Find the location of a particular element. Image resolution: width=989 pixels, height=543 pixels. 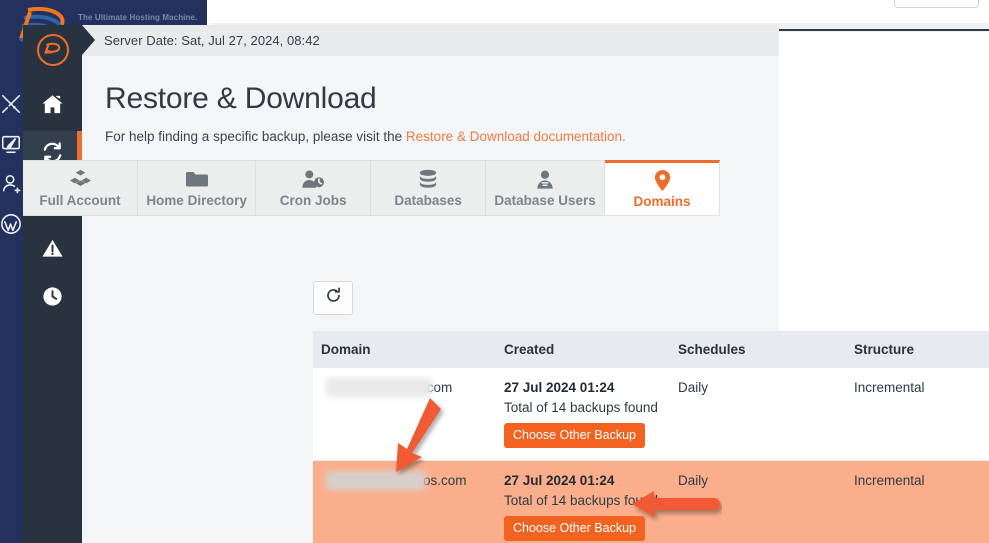

map-pin-icon is located at coordinates (662, 180).